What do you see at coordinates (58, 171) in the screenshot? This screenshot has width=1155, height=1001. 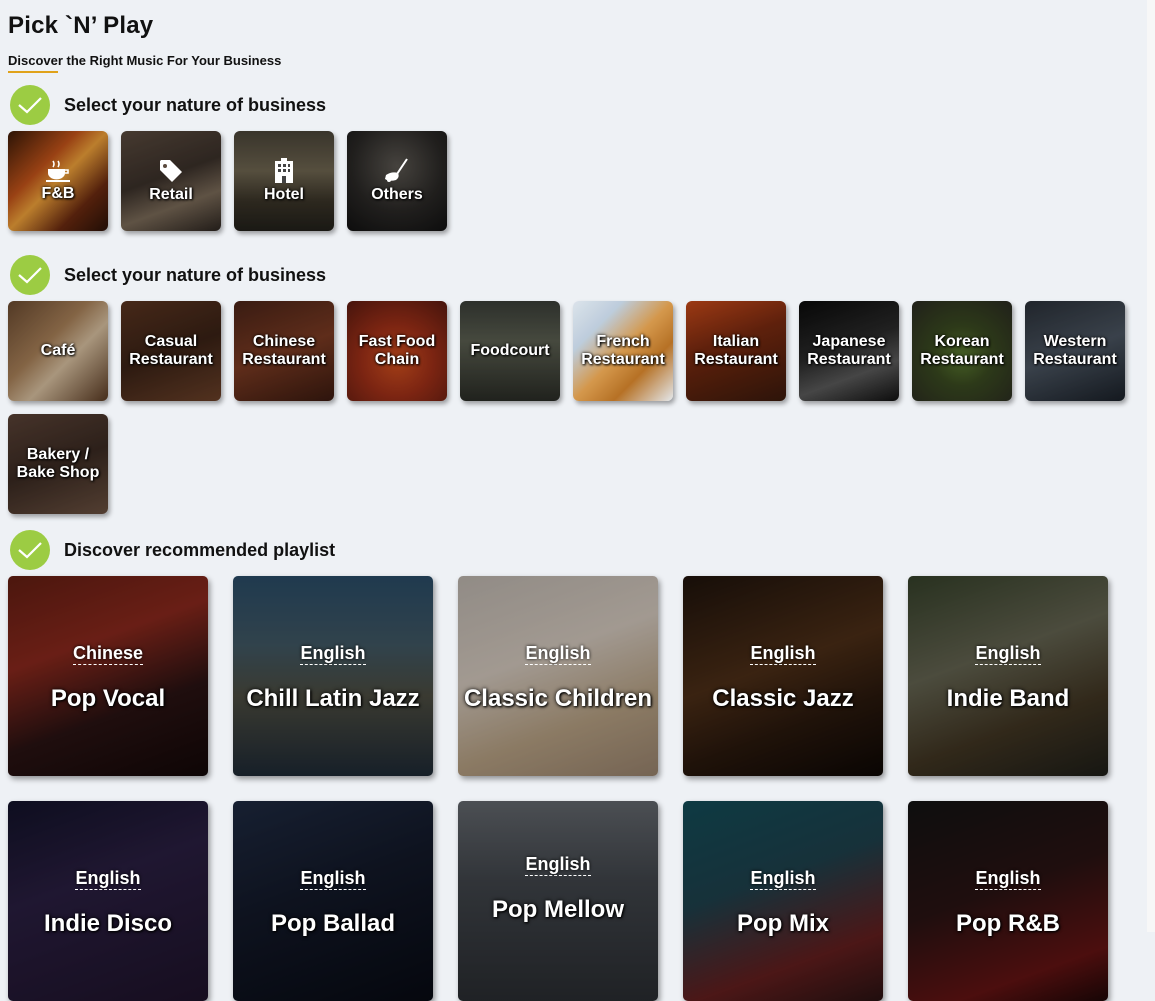 I see `coffee-cup-icon` at bounding box center [58, 171].